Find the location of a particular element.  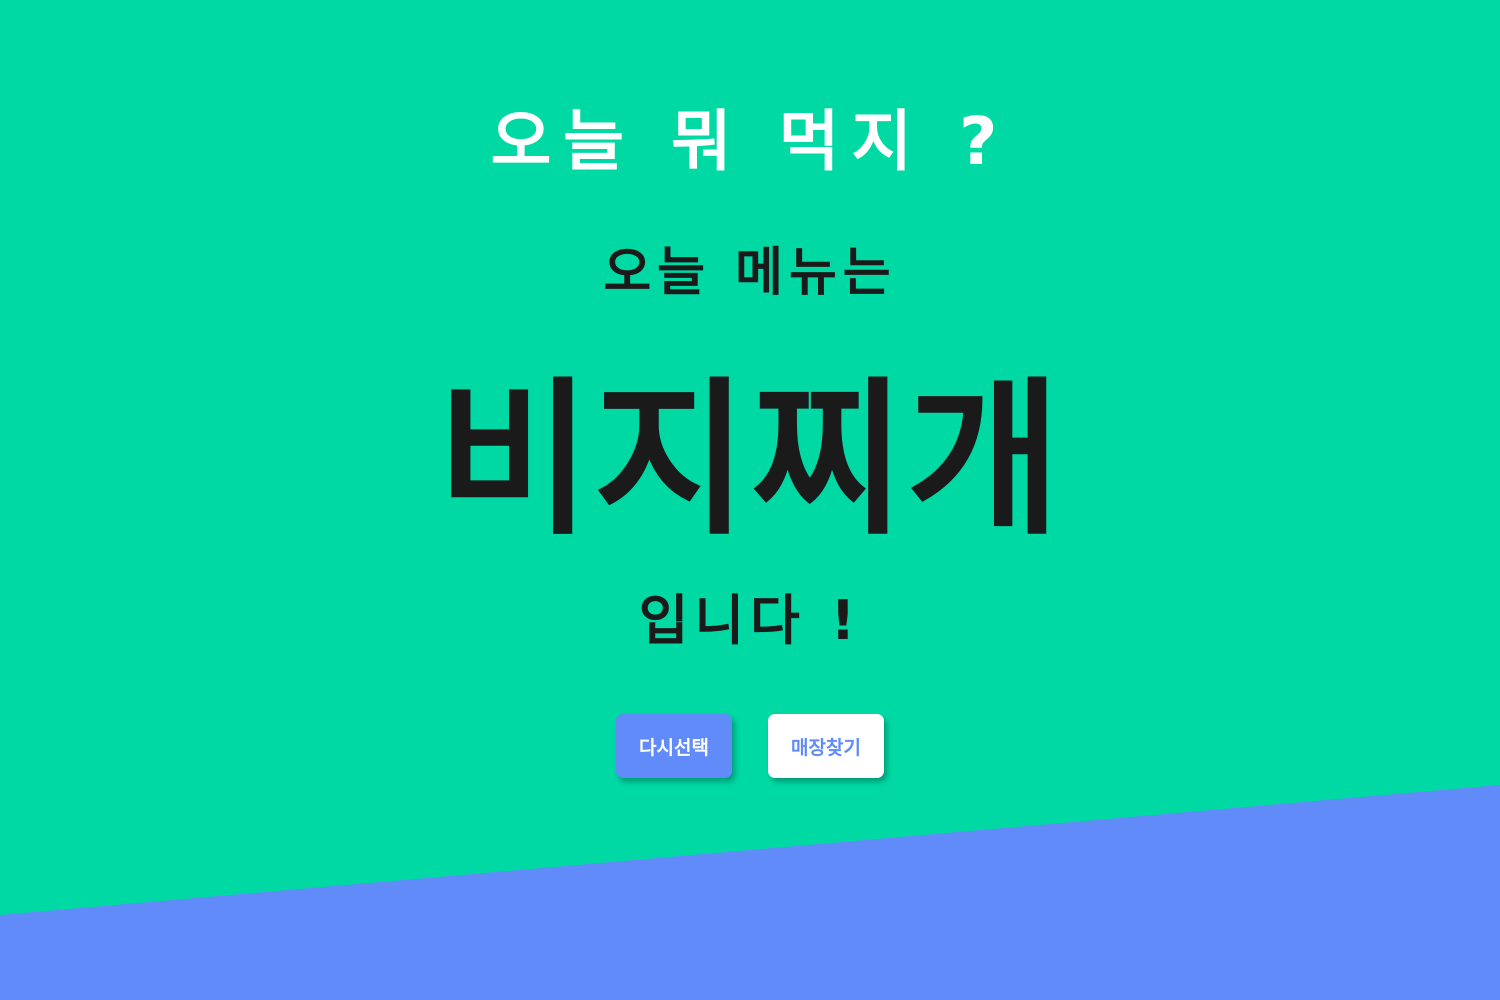

menu-intro-text: 오늘 메뉴는 is located at coordinates (750, 273).